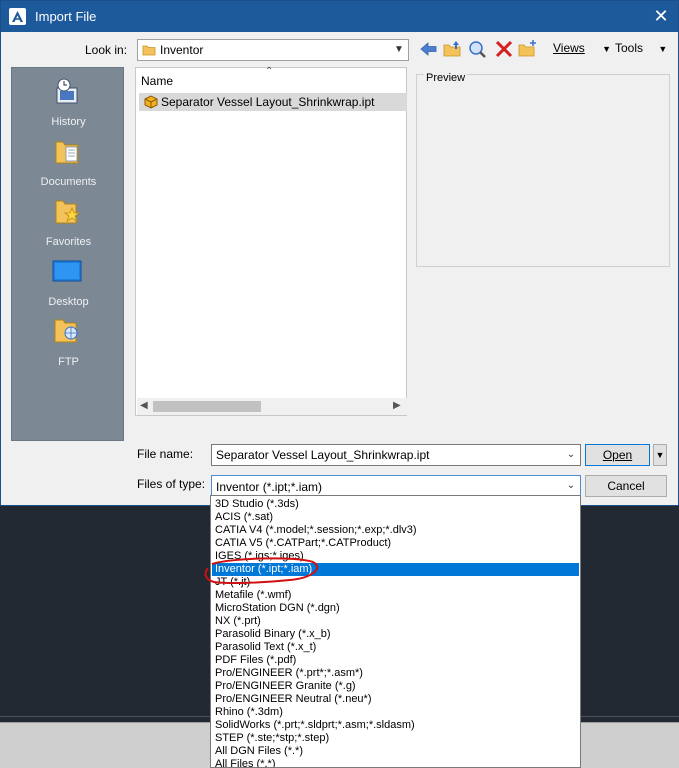 The image size is (679, 768). What do you see at coordinates (67, 151) in the screenshot?
I see `documents-icon` at bounding box center [67, 151].